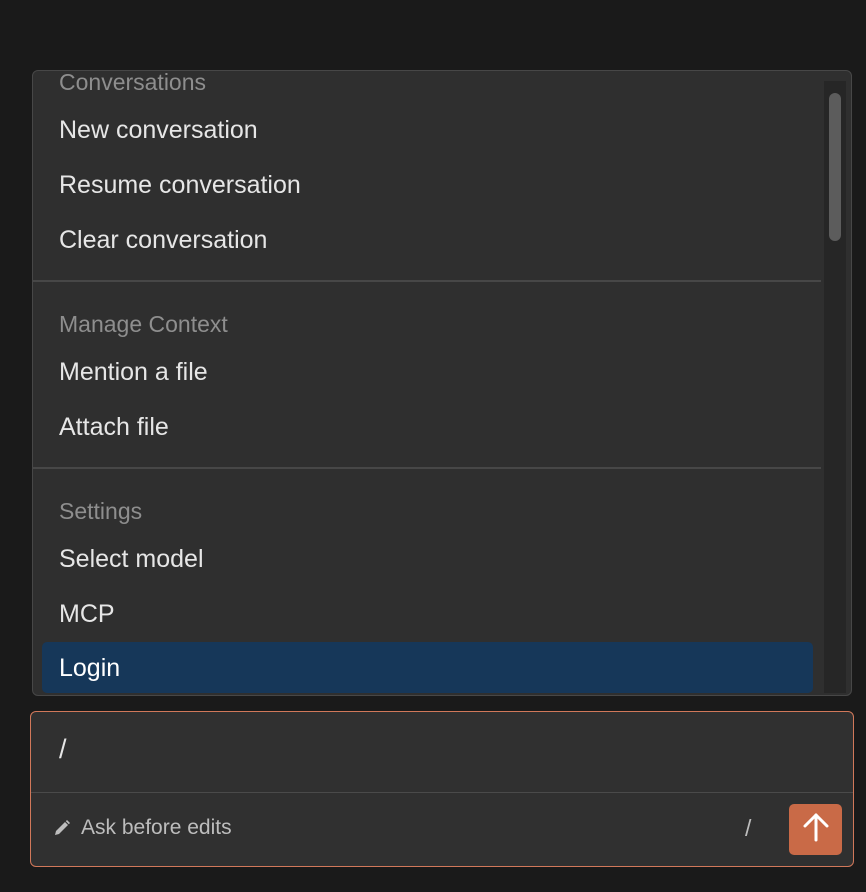 This screenshot has height=892, width=866. What do you see at coordinates (427, 240) in the screenshot?
I see `menu-item-clear-conversation: Clear conversation` at bounding box center [427, 240].